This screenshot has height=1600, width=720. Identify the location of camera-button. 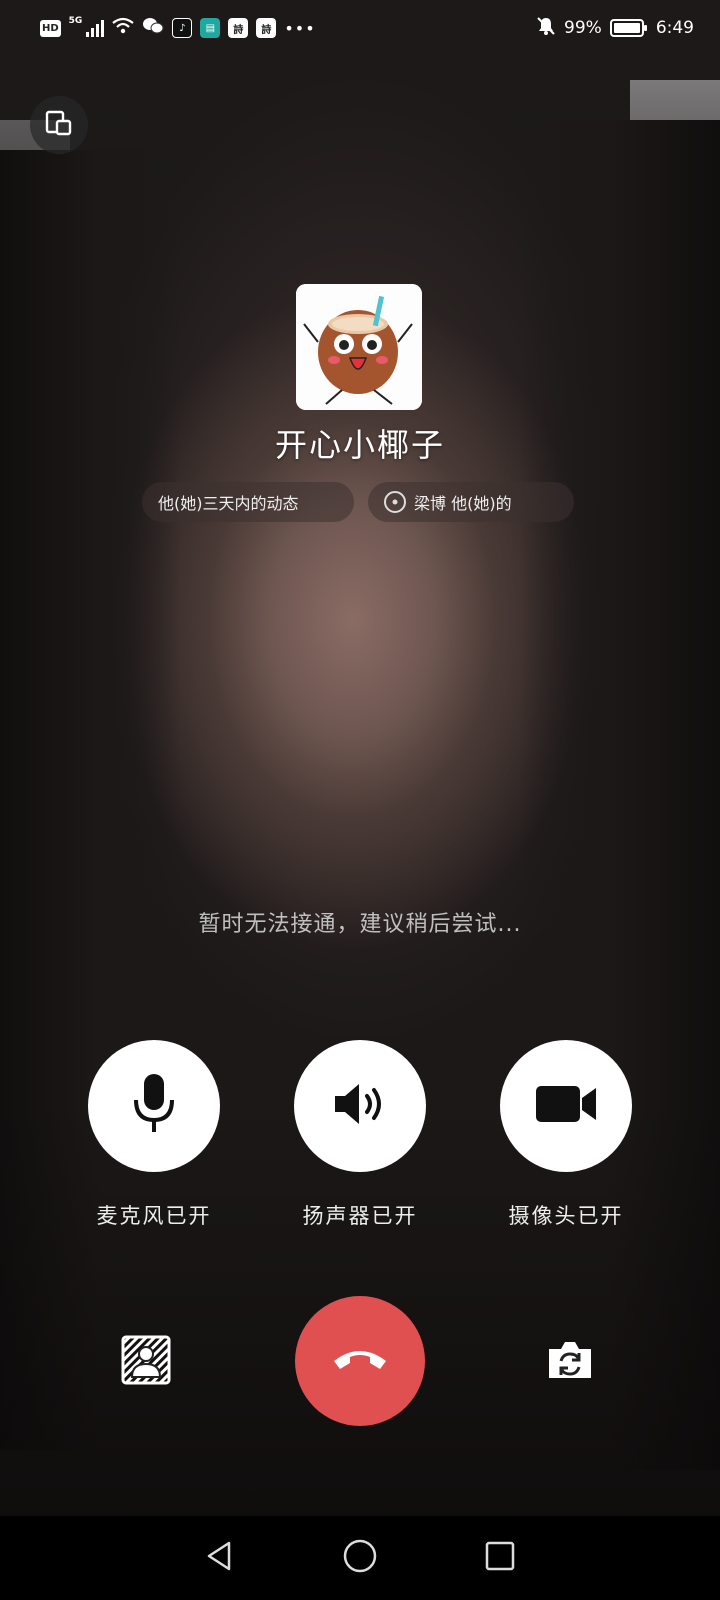
(566, 1106).